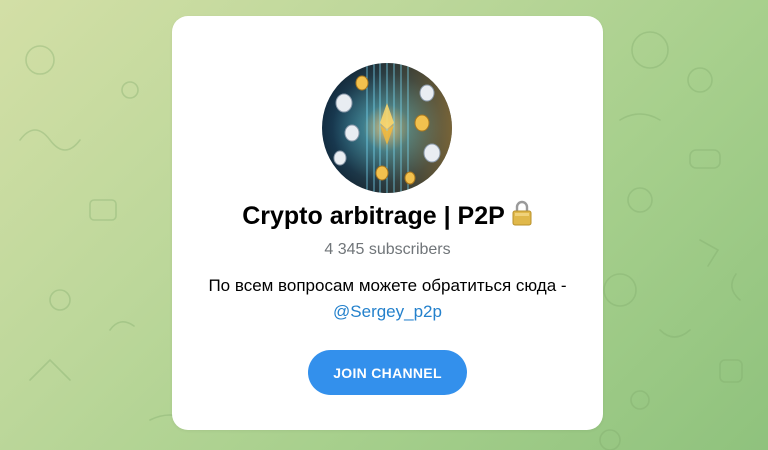 This screenshot has width=768, height=450. What do you see at coordinates (387, 312) in the screenshot?
I see `contact-link: @Sergey_p2p` at bounding box center [387, 312].